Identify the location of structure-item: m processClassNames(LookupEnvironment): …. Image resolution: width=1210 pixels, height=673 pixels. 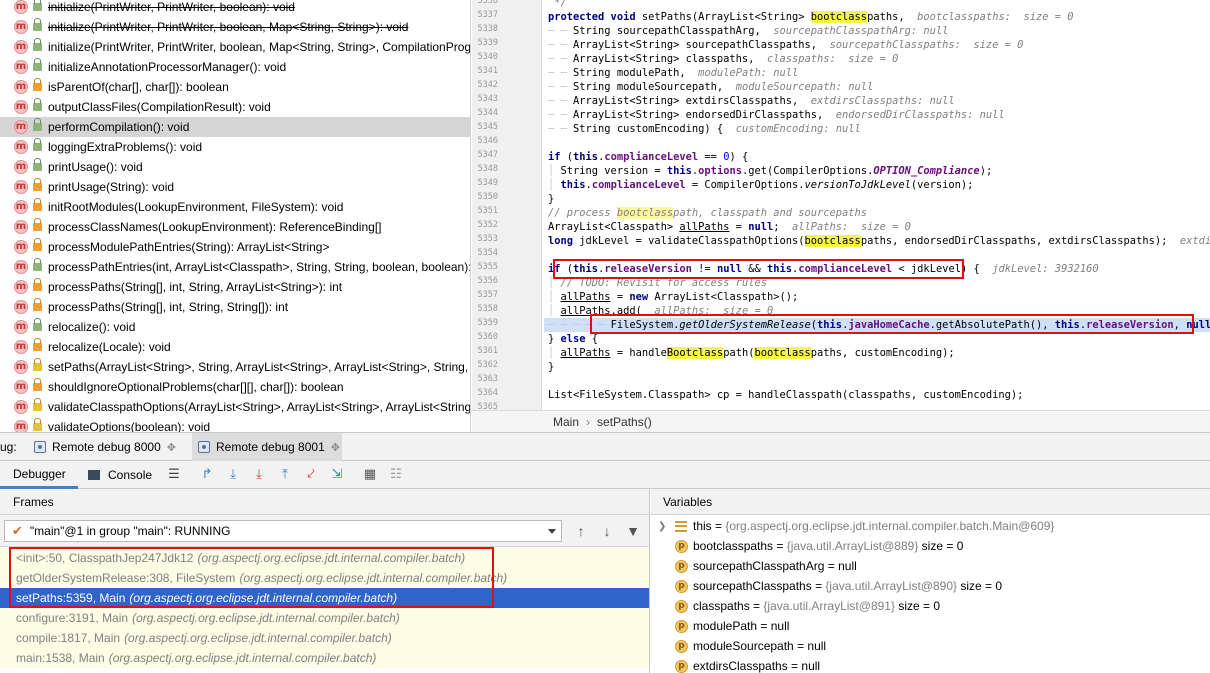
(235, 227).